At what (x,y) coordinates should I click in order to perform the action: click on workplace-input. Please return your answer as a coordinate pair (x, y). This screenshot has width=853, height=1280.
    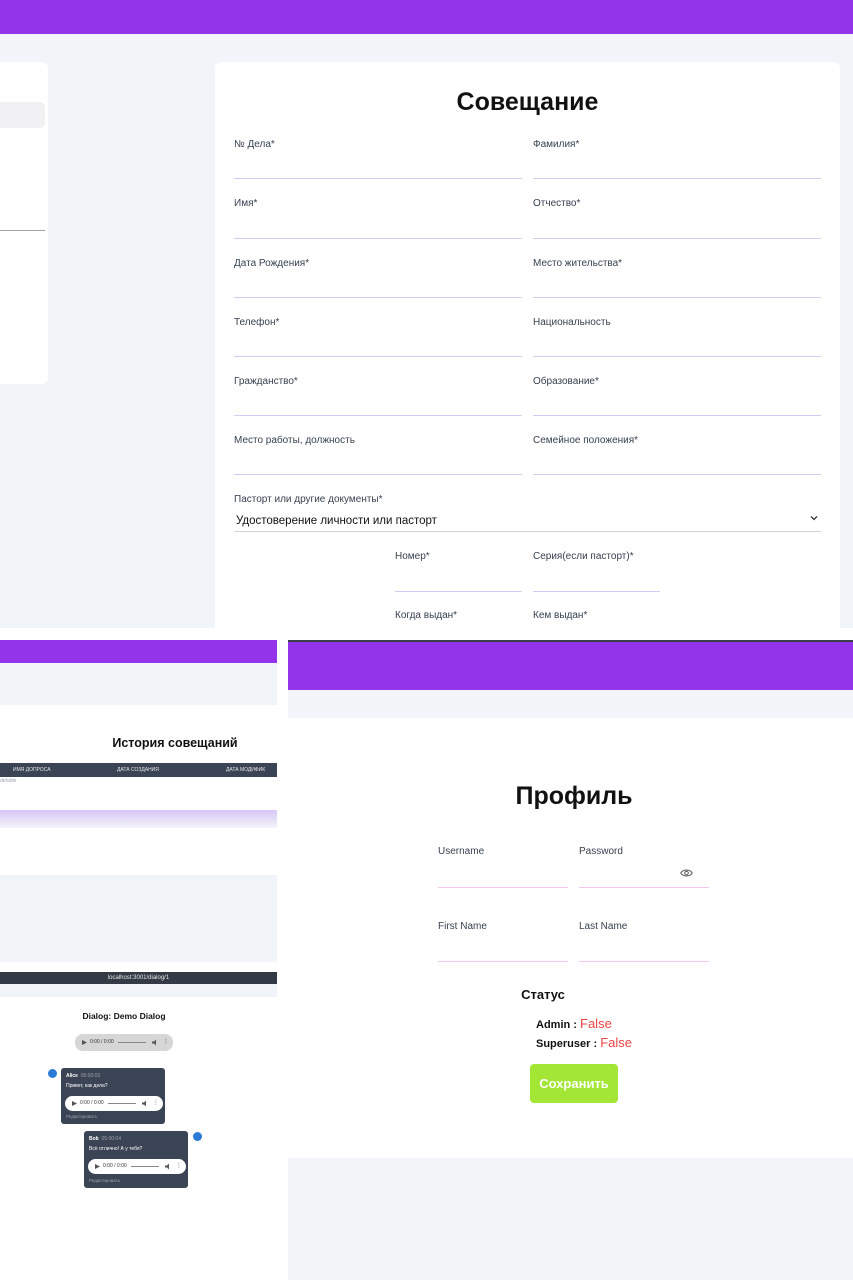
    Looking at the image, I should click on (378, 474).